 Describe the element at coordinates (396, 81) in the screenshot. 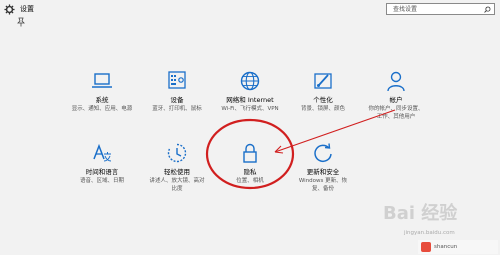

I see `user-icon` at that location.